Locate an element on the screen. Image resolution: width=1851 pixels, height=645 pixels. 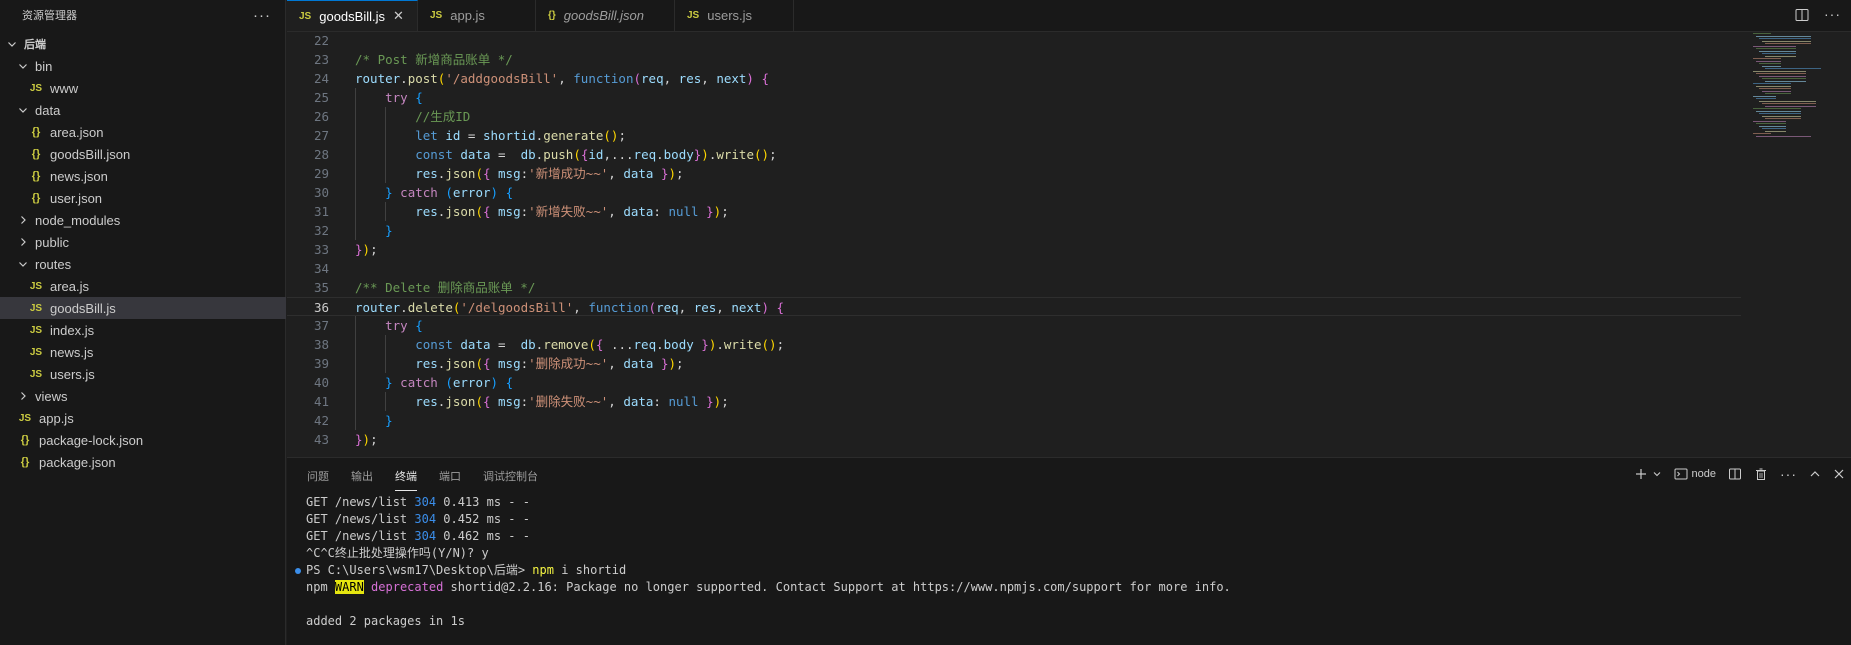
code-token: shortid is located at coordinates (509, 135).